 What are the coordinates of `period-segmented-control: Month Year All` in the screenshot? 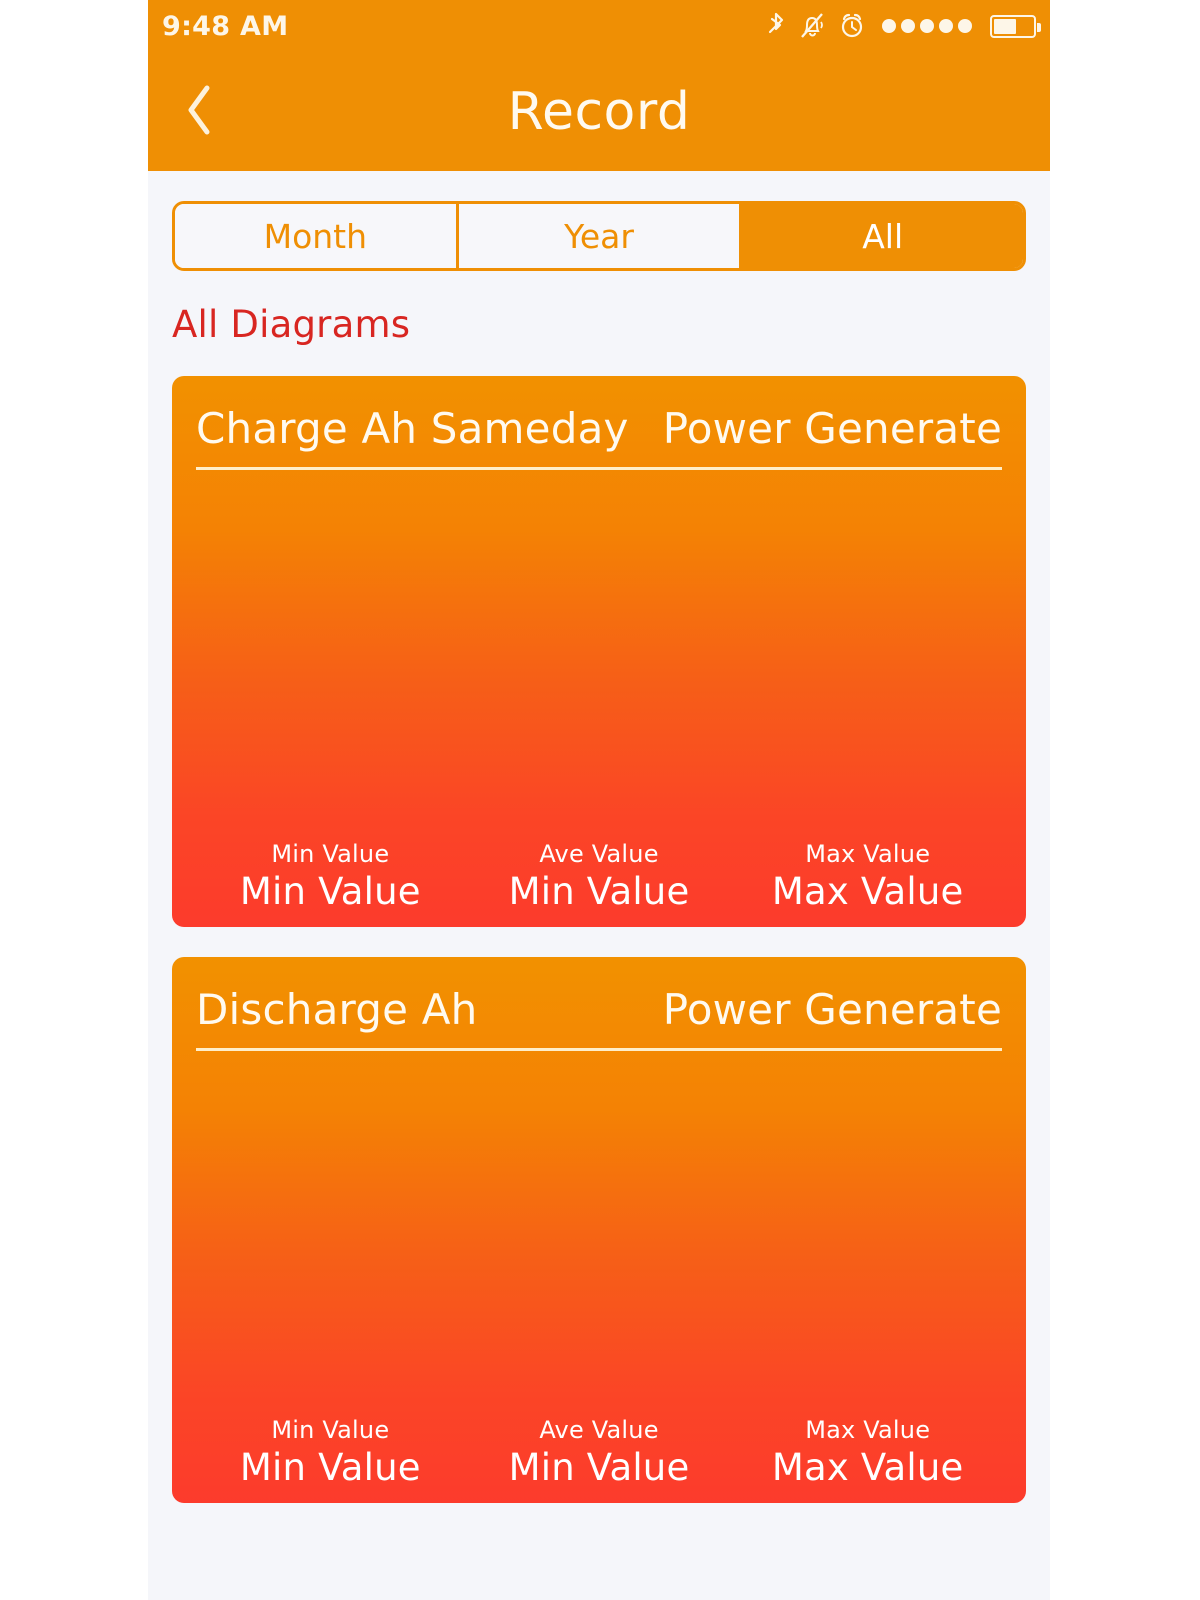 It's located at (599, 236).